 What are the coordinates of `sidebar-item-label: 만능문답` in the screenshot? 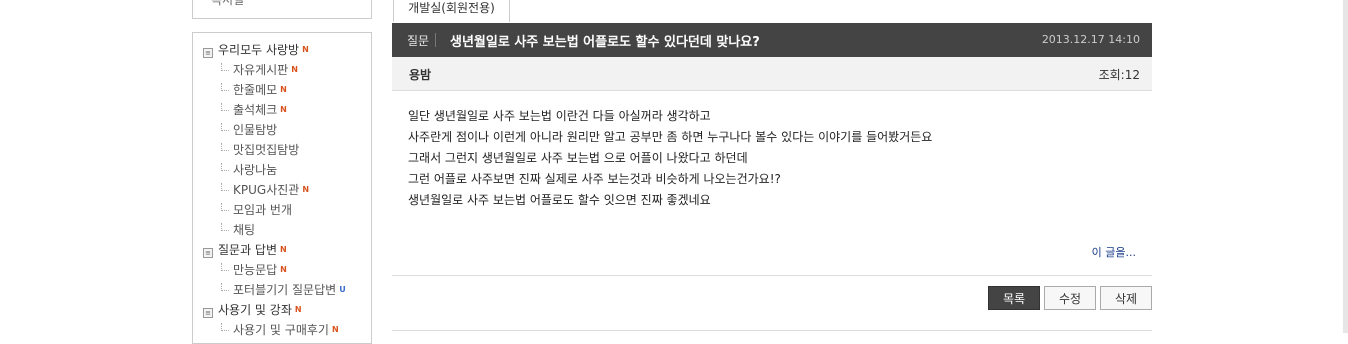 It's located at (255, 270).